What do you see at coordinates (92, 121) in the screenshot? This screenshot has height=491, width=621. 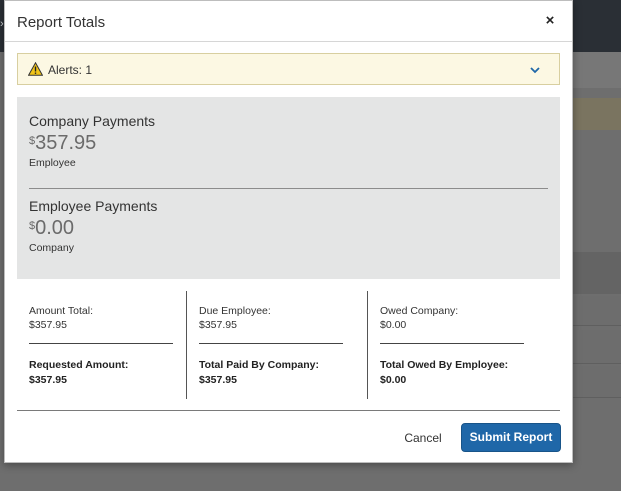 I see `company-payments-title: Company Payments` at bounding box center [92, 121].